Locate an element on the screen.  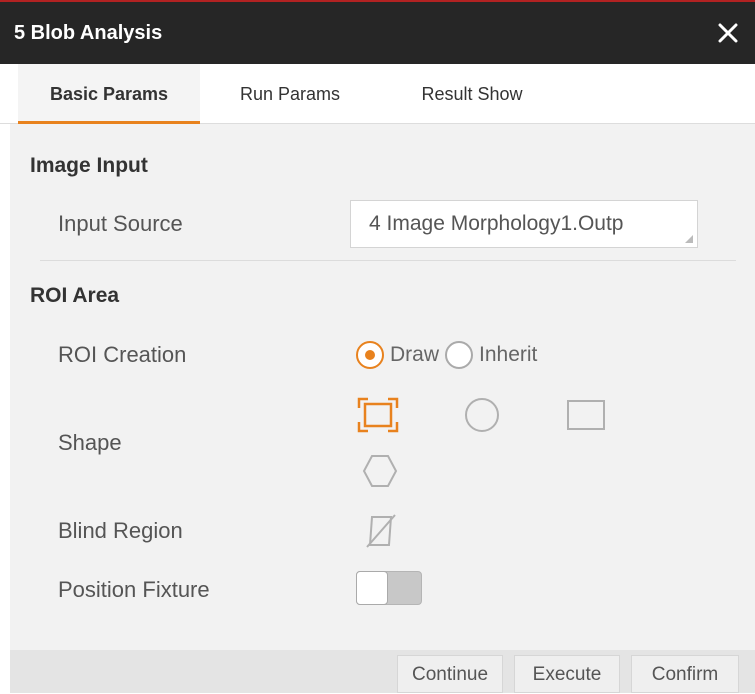
resize-grip-icon is located at coordinates (689, 239).